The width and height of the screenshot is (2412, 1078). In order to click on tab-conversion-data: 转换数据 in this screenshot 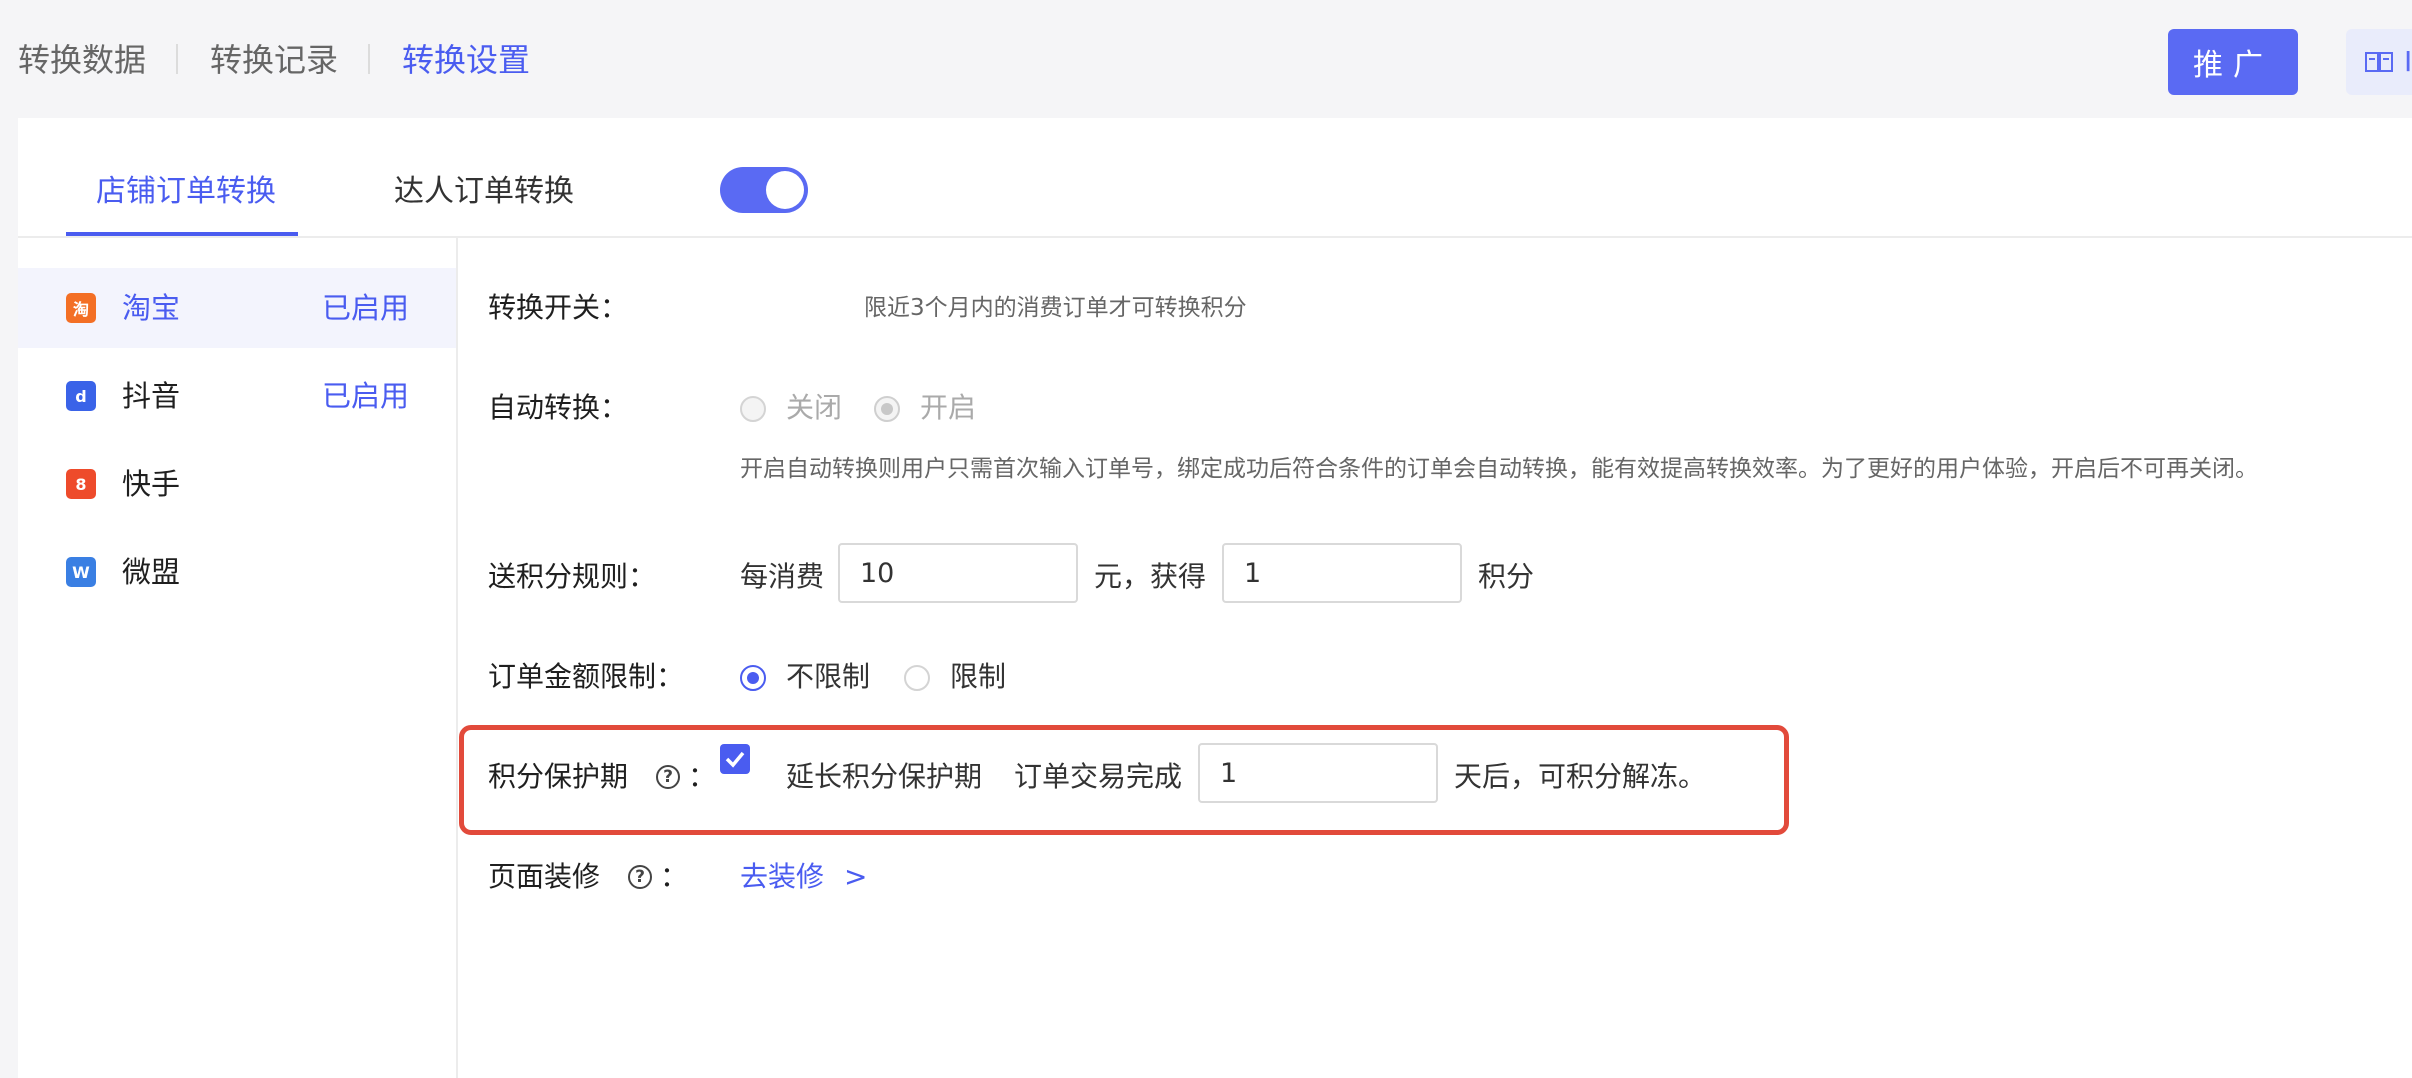, I will do `click(82, 60)`.